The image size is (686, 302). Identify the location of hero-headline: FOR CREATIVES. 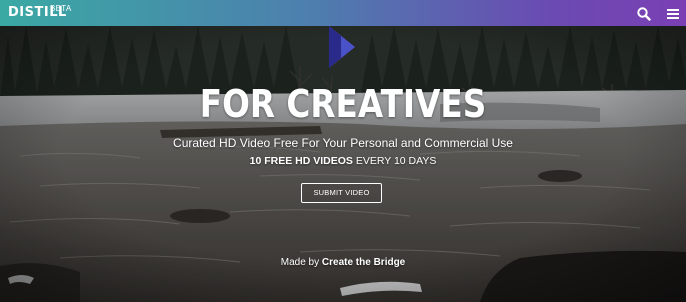
(343, 104).